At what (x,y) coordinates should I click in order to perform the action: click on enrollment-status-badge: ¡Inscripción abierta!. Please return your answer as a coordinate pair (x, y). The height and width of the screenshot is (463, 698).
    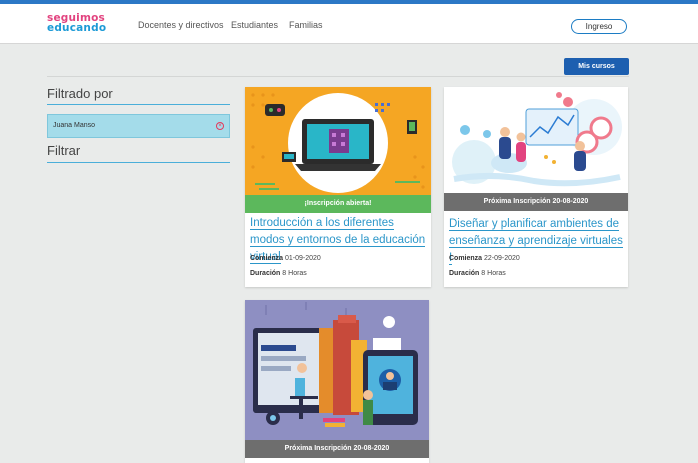
    Looking at the image, I should click on (338, 204).